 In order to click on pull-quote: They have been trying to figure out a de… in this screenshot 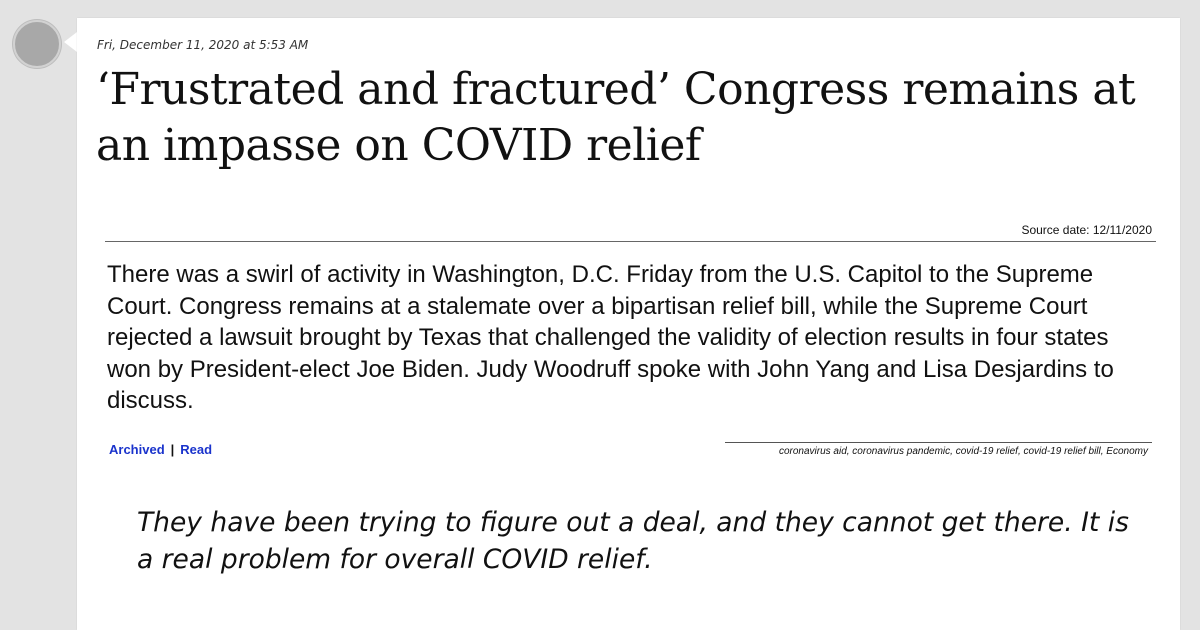, I will do `click(633, 541)`.